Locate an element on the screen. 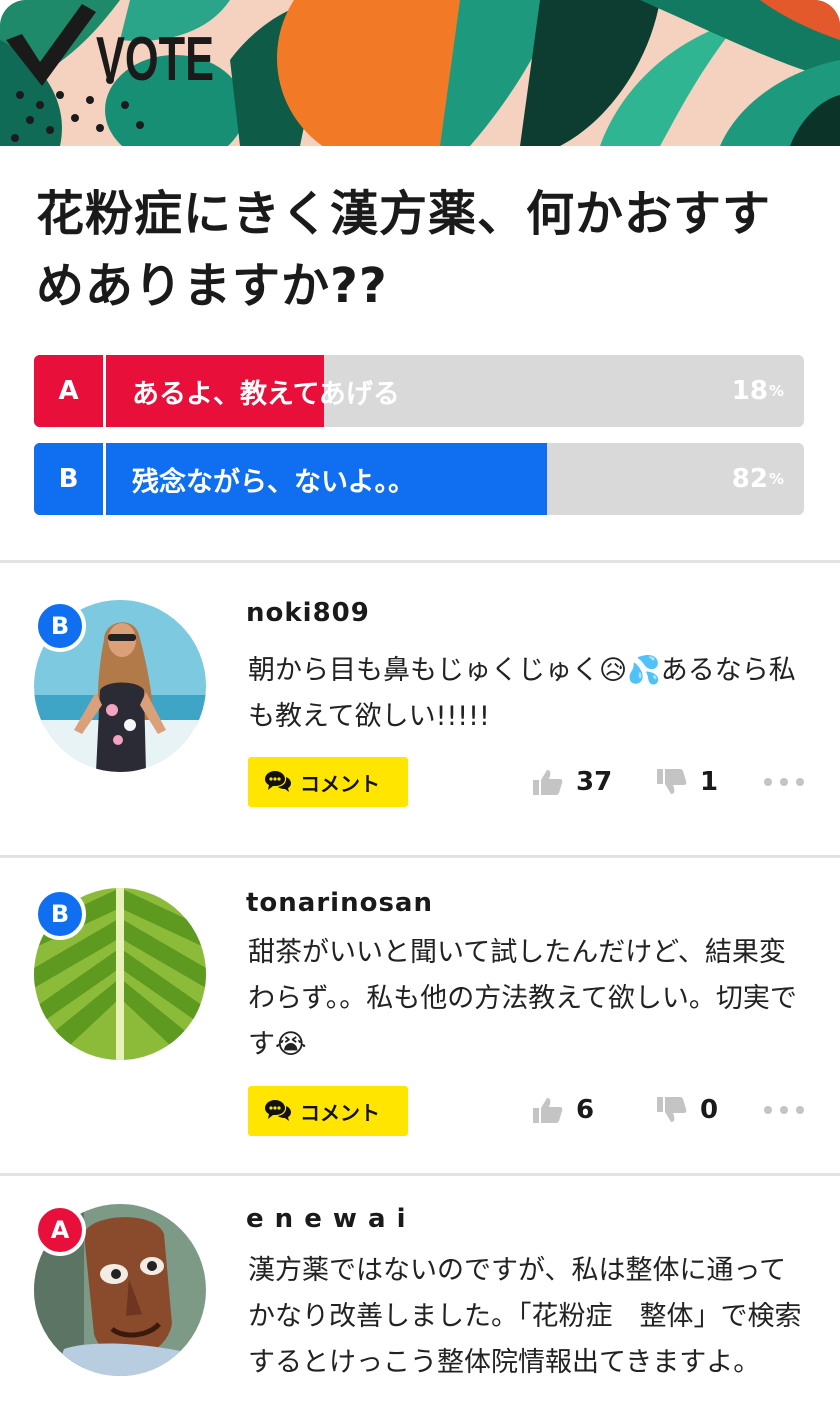  vote-banner: VOTE is located at coordinates (420, 73).